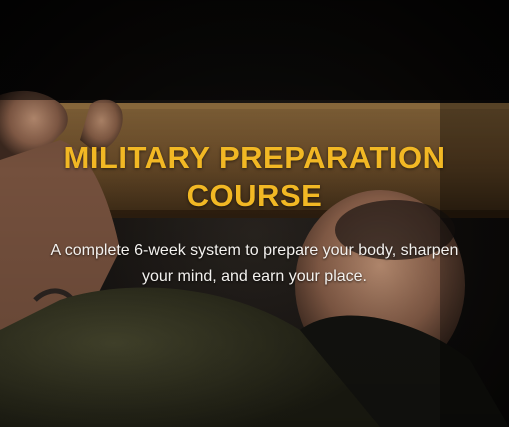  What do you see at coordinates (254, 276) in the screenshot?
I see `hero-subtitle-line-2: your mind, and earn your place.` at bounding box center [254, 276].